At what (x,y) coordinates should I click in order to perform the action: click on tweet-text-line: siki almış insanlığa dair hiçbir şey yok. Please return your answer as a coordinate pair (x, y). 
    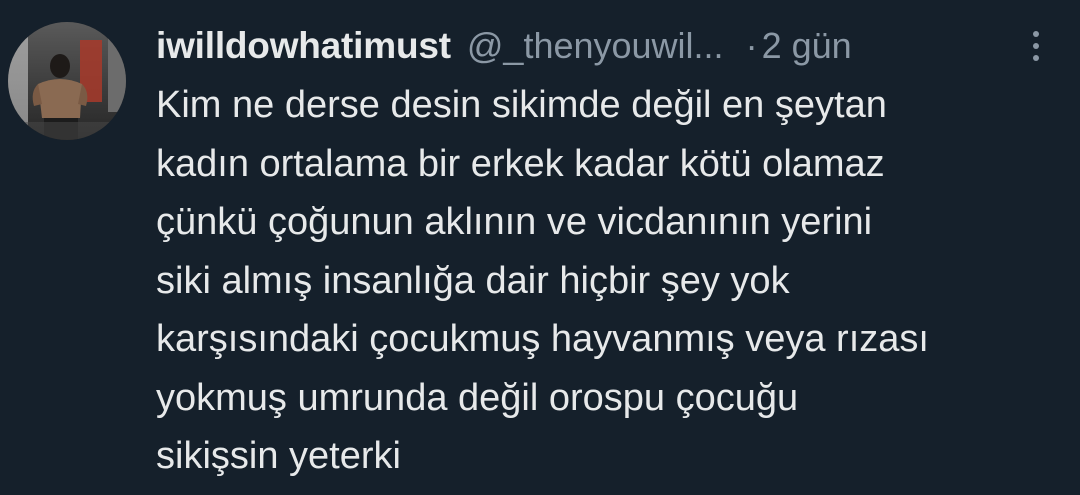
    Looking at the image, I should click on (473, 280).